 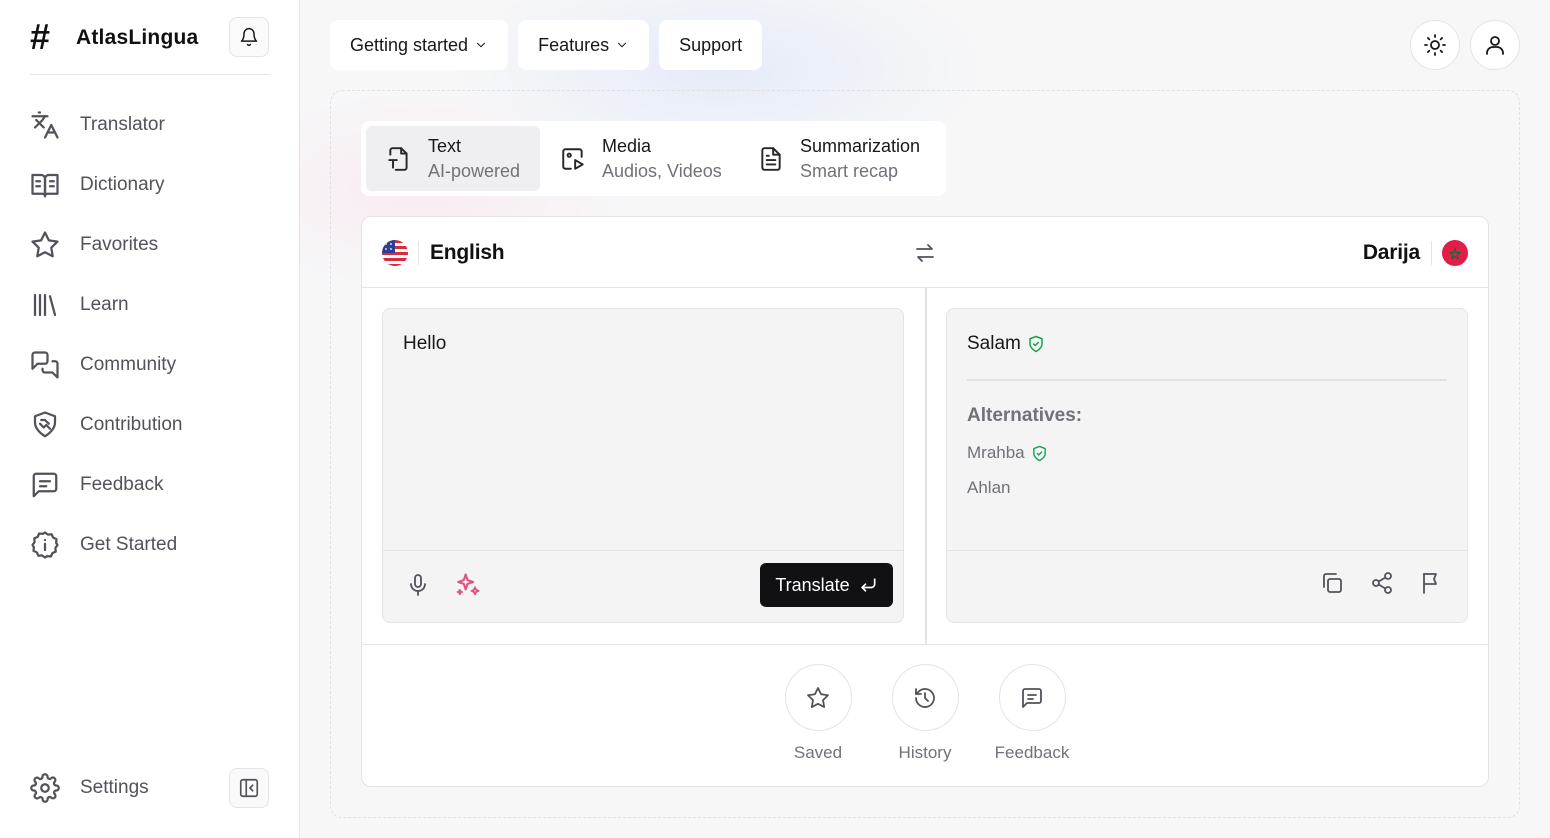 What do you see at coordinates (818, 697) in the screenshot?
I see `saved-circle` at bounding box center [818, 697].